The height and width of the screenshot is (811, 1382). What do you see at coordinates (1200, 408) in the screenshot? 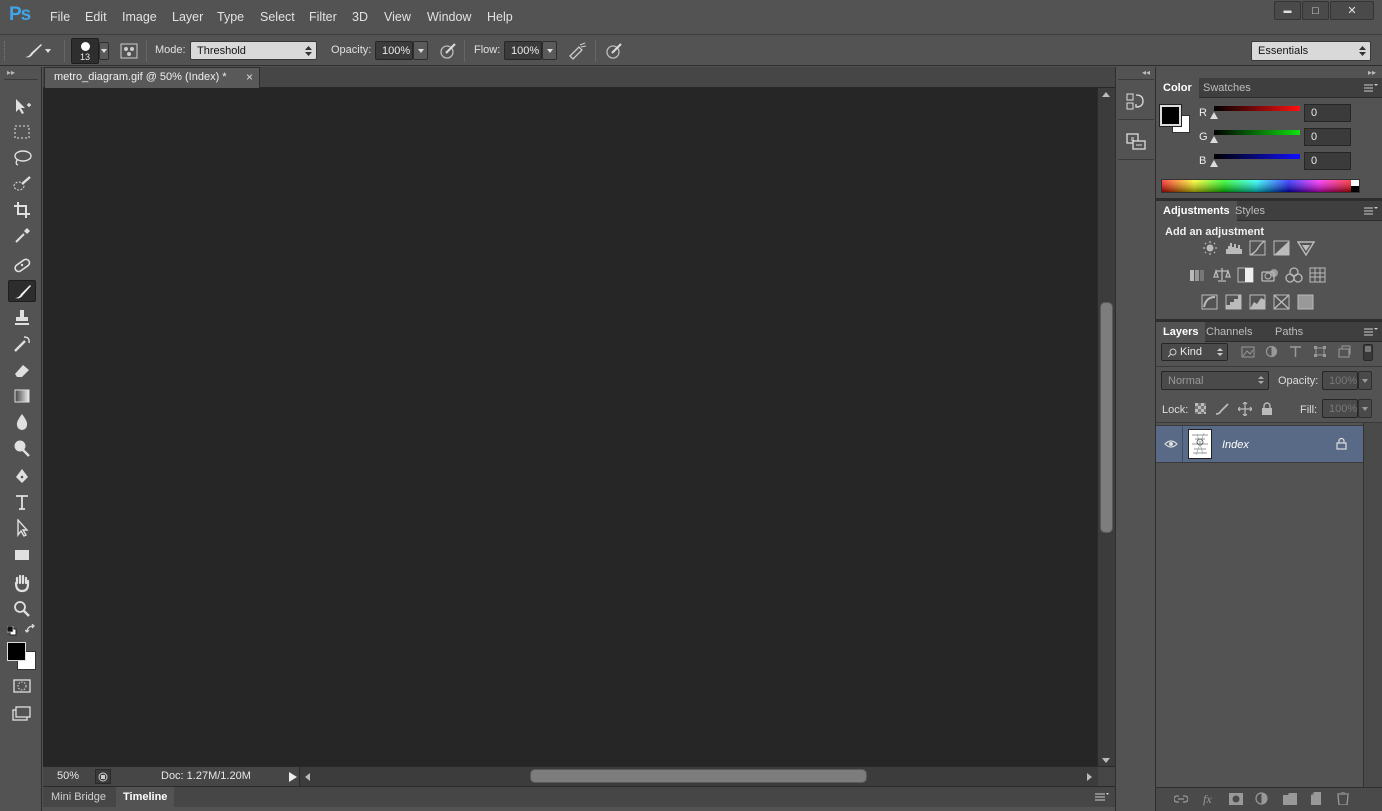
I see `lock-transparent-icon` at bounding box center [1200, 408].